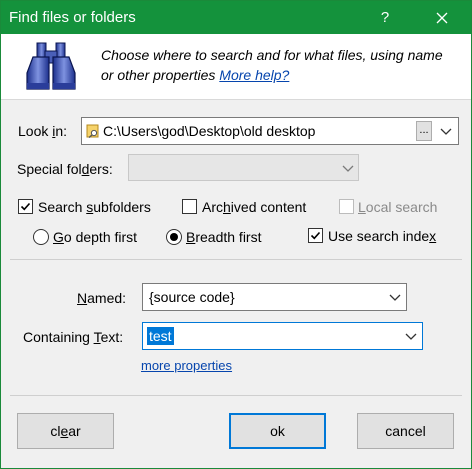 Image resolution: width=472 pixels, height=469 pixels. Describe the element at coordinates (92, 131) in the screenshot. I see `folder-search-icon` at that location.